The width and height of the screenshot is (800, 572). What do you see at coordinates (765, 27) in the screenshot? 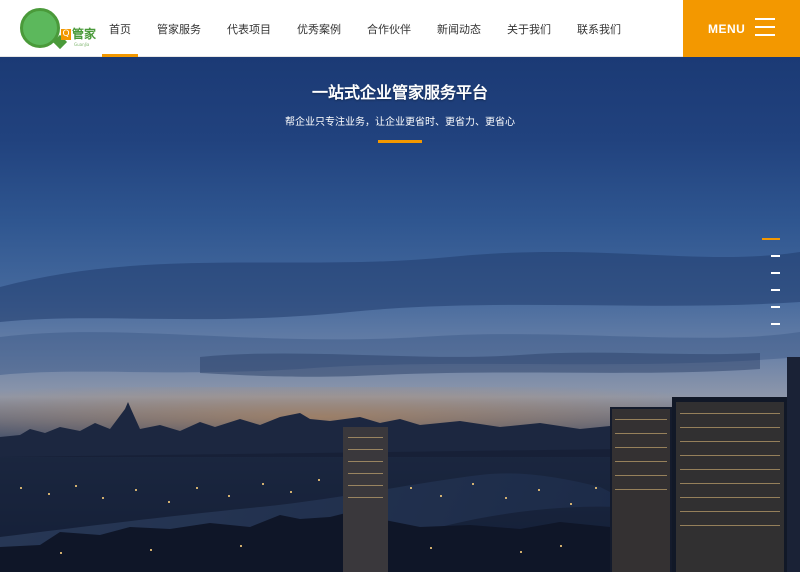
I see `hamburger-icon` at bounding box center [765, 27].